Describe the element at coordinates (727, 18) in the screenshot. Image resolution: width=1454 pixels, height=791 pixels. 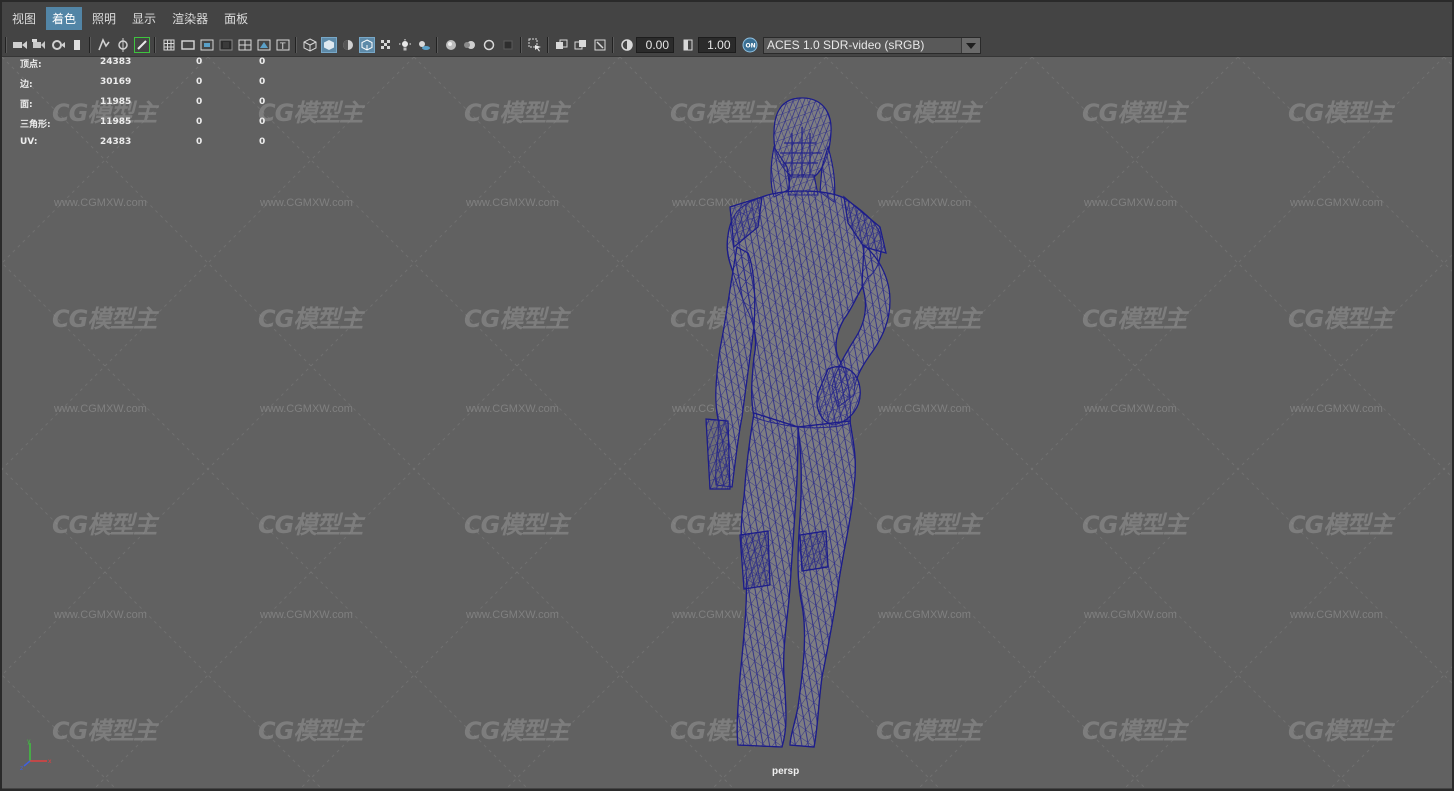
I see `panel-menu-bar: 视图 着色 照明 显示 渲染器 面板` at that location.